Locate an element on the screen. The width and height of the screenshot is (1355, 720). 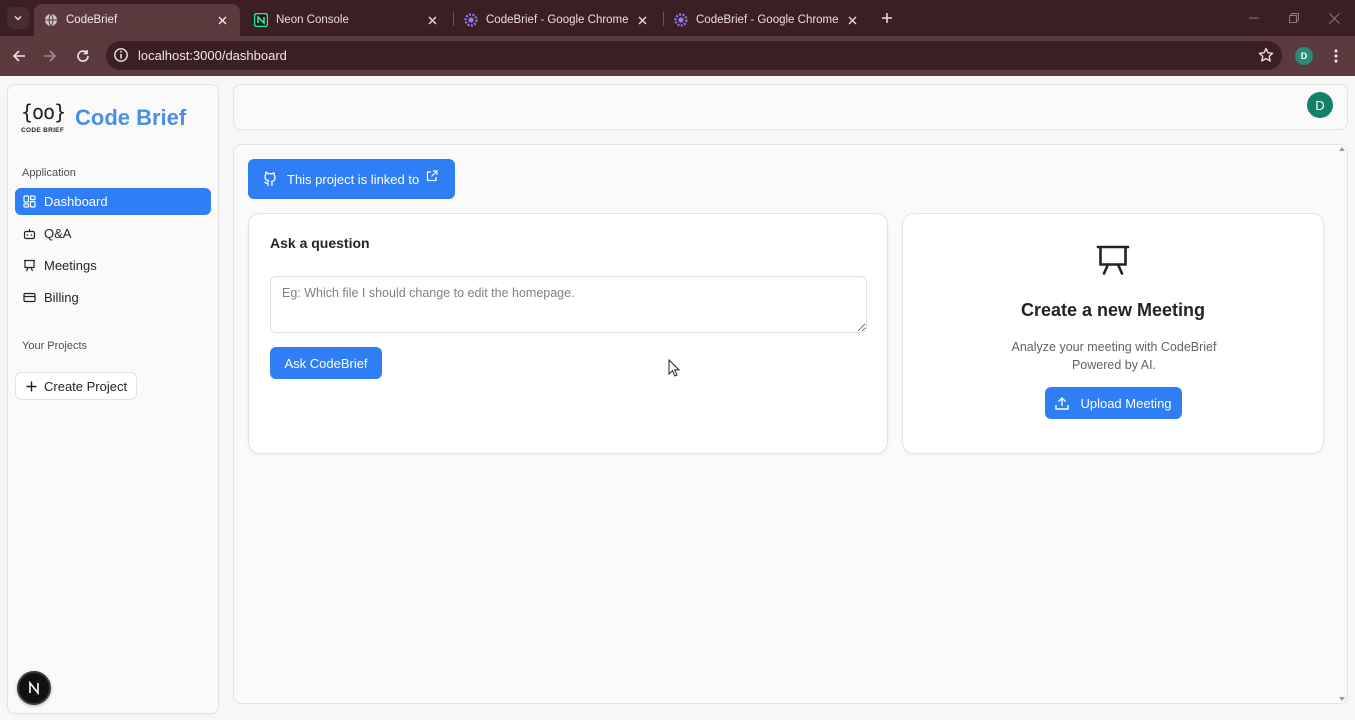
chevron-down-icon is located at coordinates (18, 18).